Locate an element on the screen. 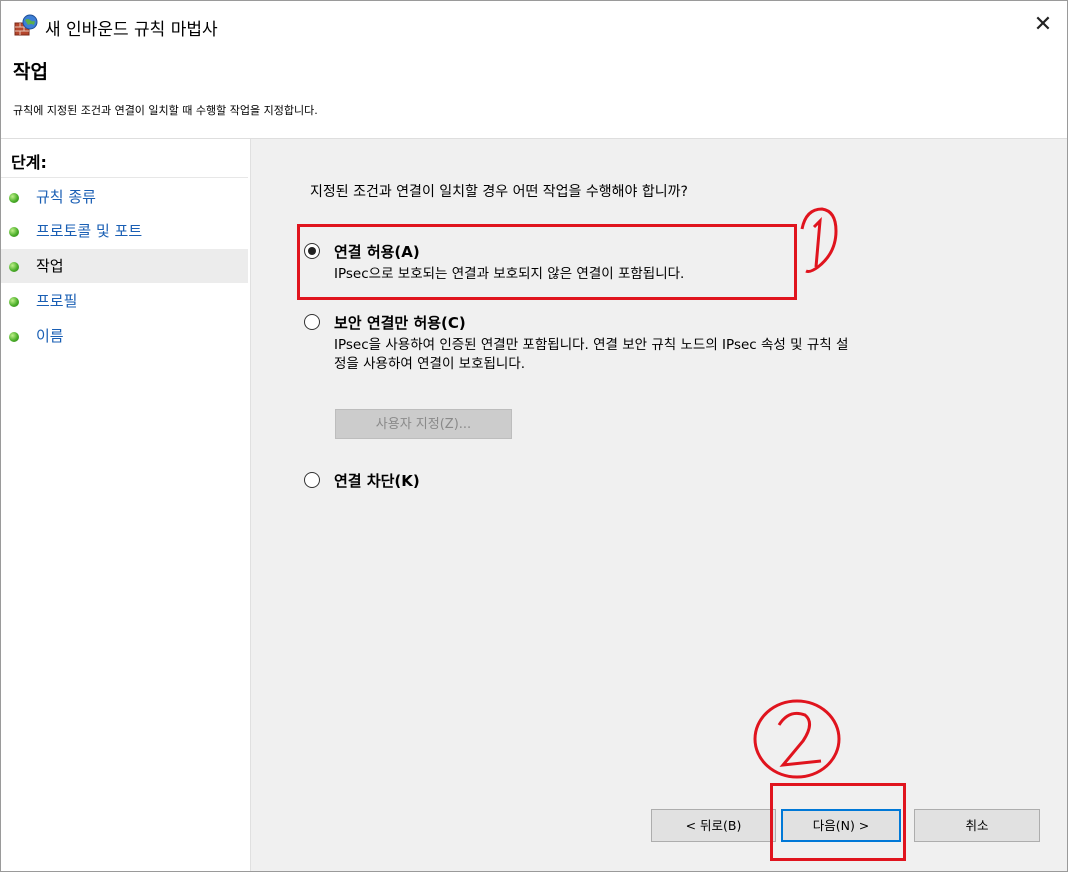 The height and width of the screenshot is (872, 1068). step-item-rule-type: 규칙 종류 is located at coordinates (124, 197).